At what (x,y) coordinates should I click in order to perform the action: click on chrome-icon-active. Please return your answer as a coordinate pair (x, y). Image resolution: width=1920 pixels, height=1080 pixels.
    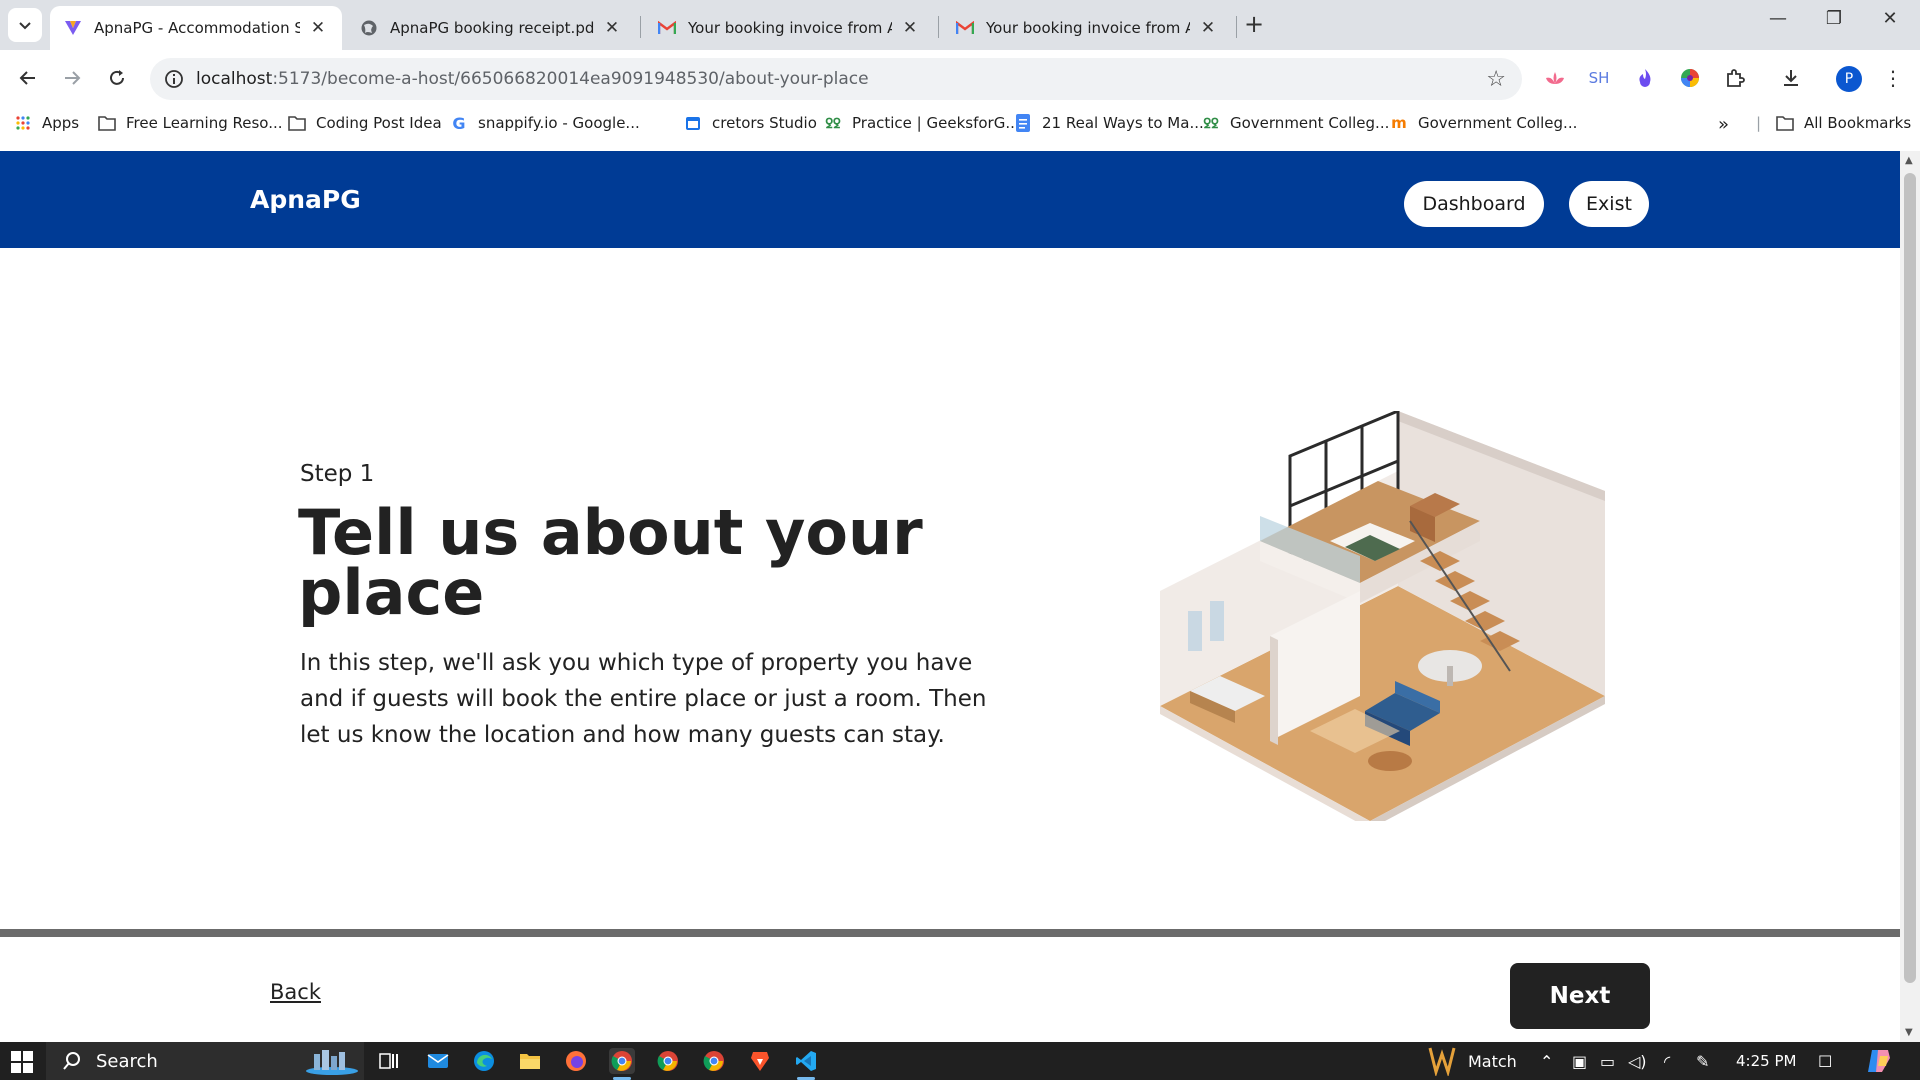
    Looking at the image, I should click on (622, 1064).